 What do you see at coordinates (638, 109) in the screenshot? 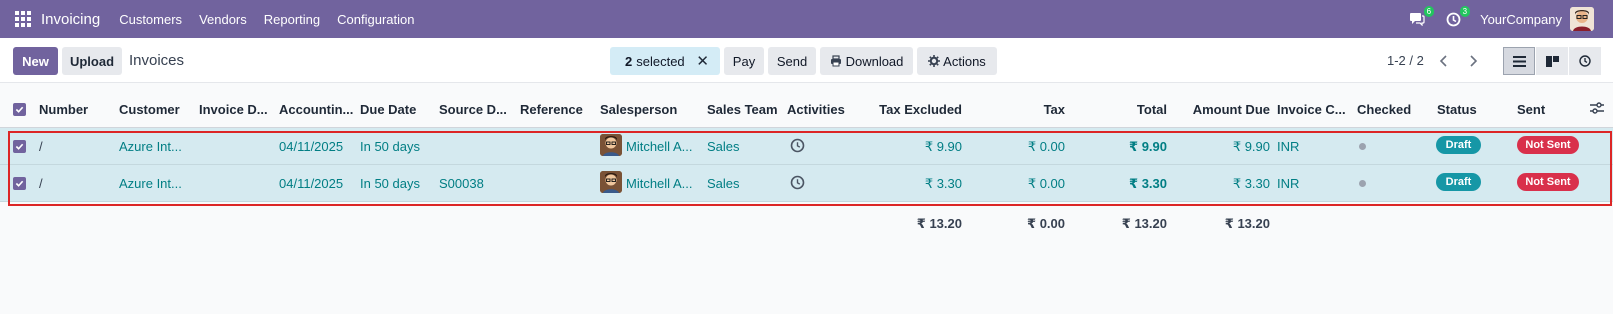
I see `col-salesperson: Salesperson` at bounding box center [638, 109].